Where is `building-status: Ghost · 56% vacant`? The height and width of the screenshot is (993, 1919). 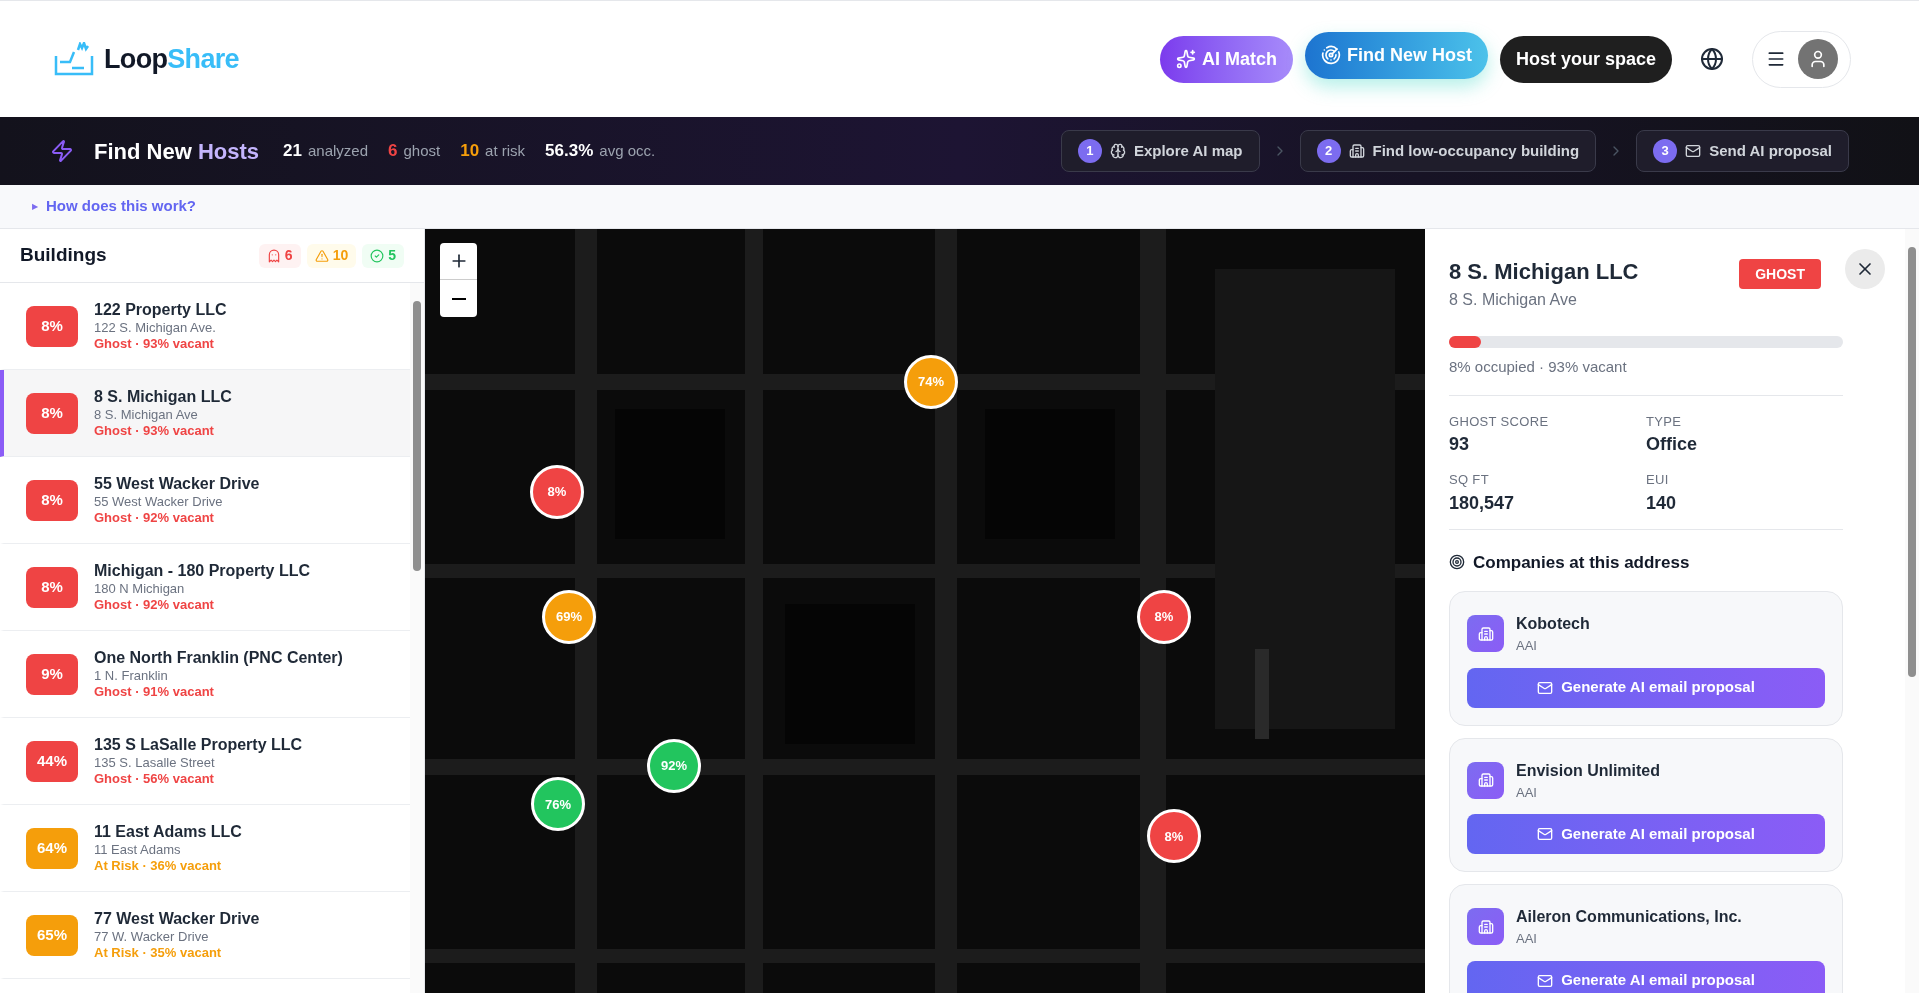 building-status: Ghost · 56% vacant is located at coordinates (154, 779).